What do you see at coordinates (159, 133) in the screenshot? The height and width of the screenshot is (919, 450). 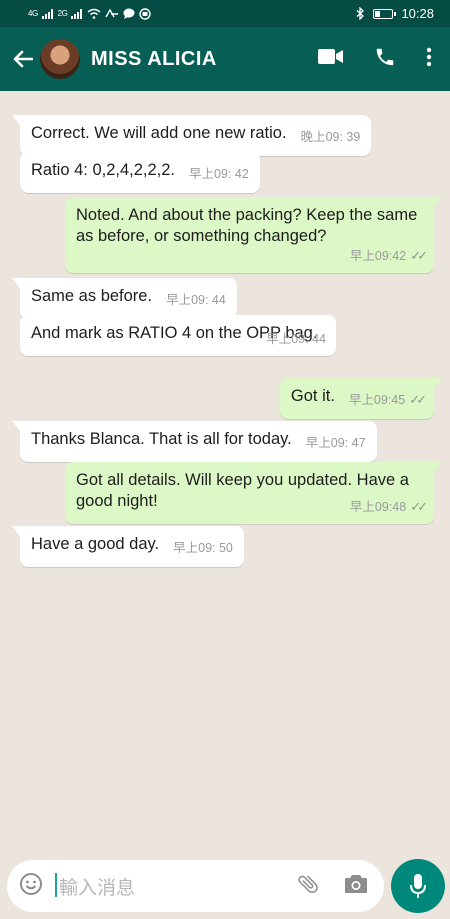 I see `message-text: Correct. We will add one new ratio.` at bounding box center [159, 133].